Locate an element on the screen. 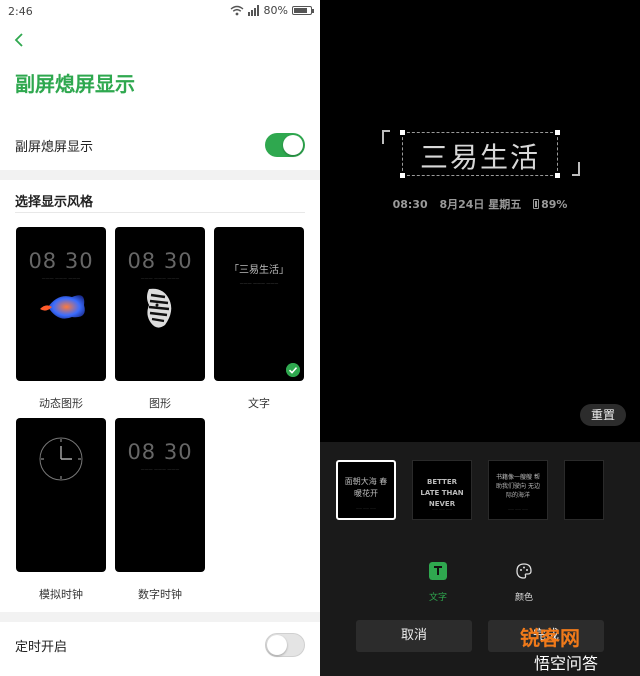 The width and height of the screenshot is (640, 676). bracket-open-icon is located at coordinates (386, 137).